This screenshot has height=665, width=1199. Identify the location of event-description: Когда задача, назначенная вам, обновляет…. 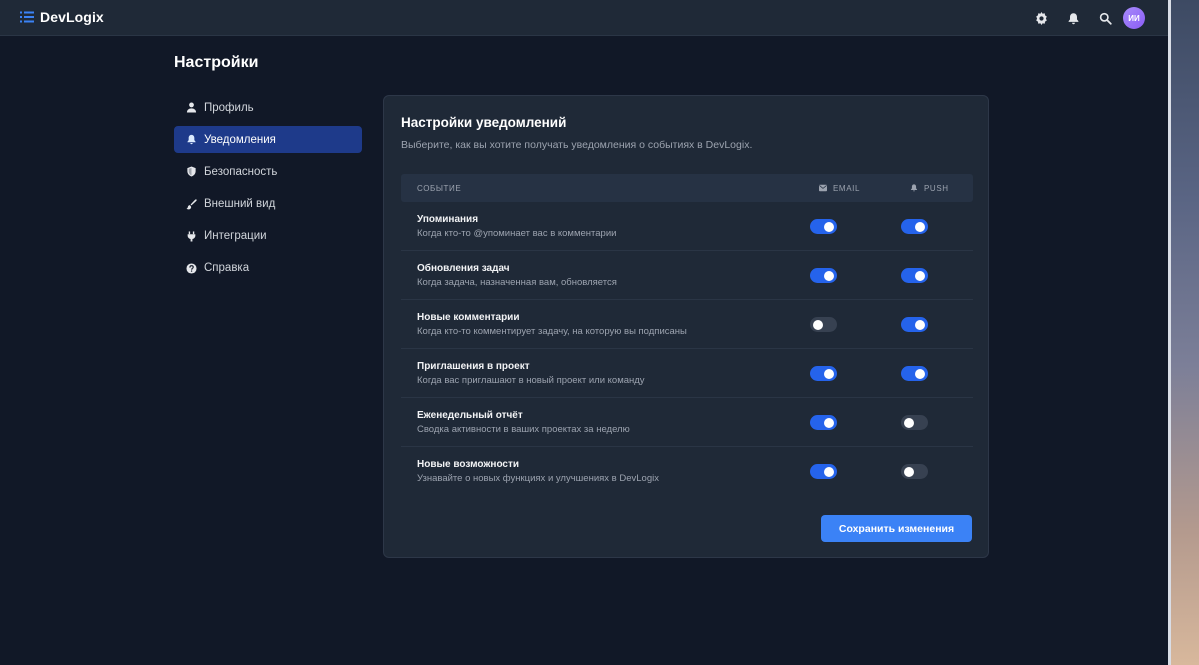
(517, 282).